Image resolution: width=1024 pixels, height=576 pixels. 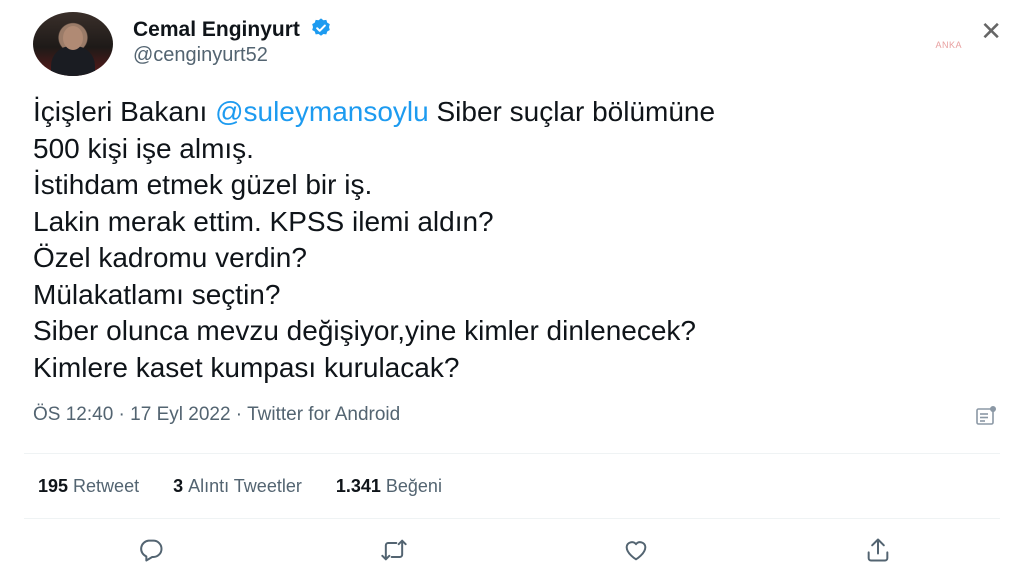 What do you see at coordinates (322, 111) in the screenshot?
I see `mention-link: @suleymansoylu` at bounding box center [322, 111].